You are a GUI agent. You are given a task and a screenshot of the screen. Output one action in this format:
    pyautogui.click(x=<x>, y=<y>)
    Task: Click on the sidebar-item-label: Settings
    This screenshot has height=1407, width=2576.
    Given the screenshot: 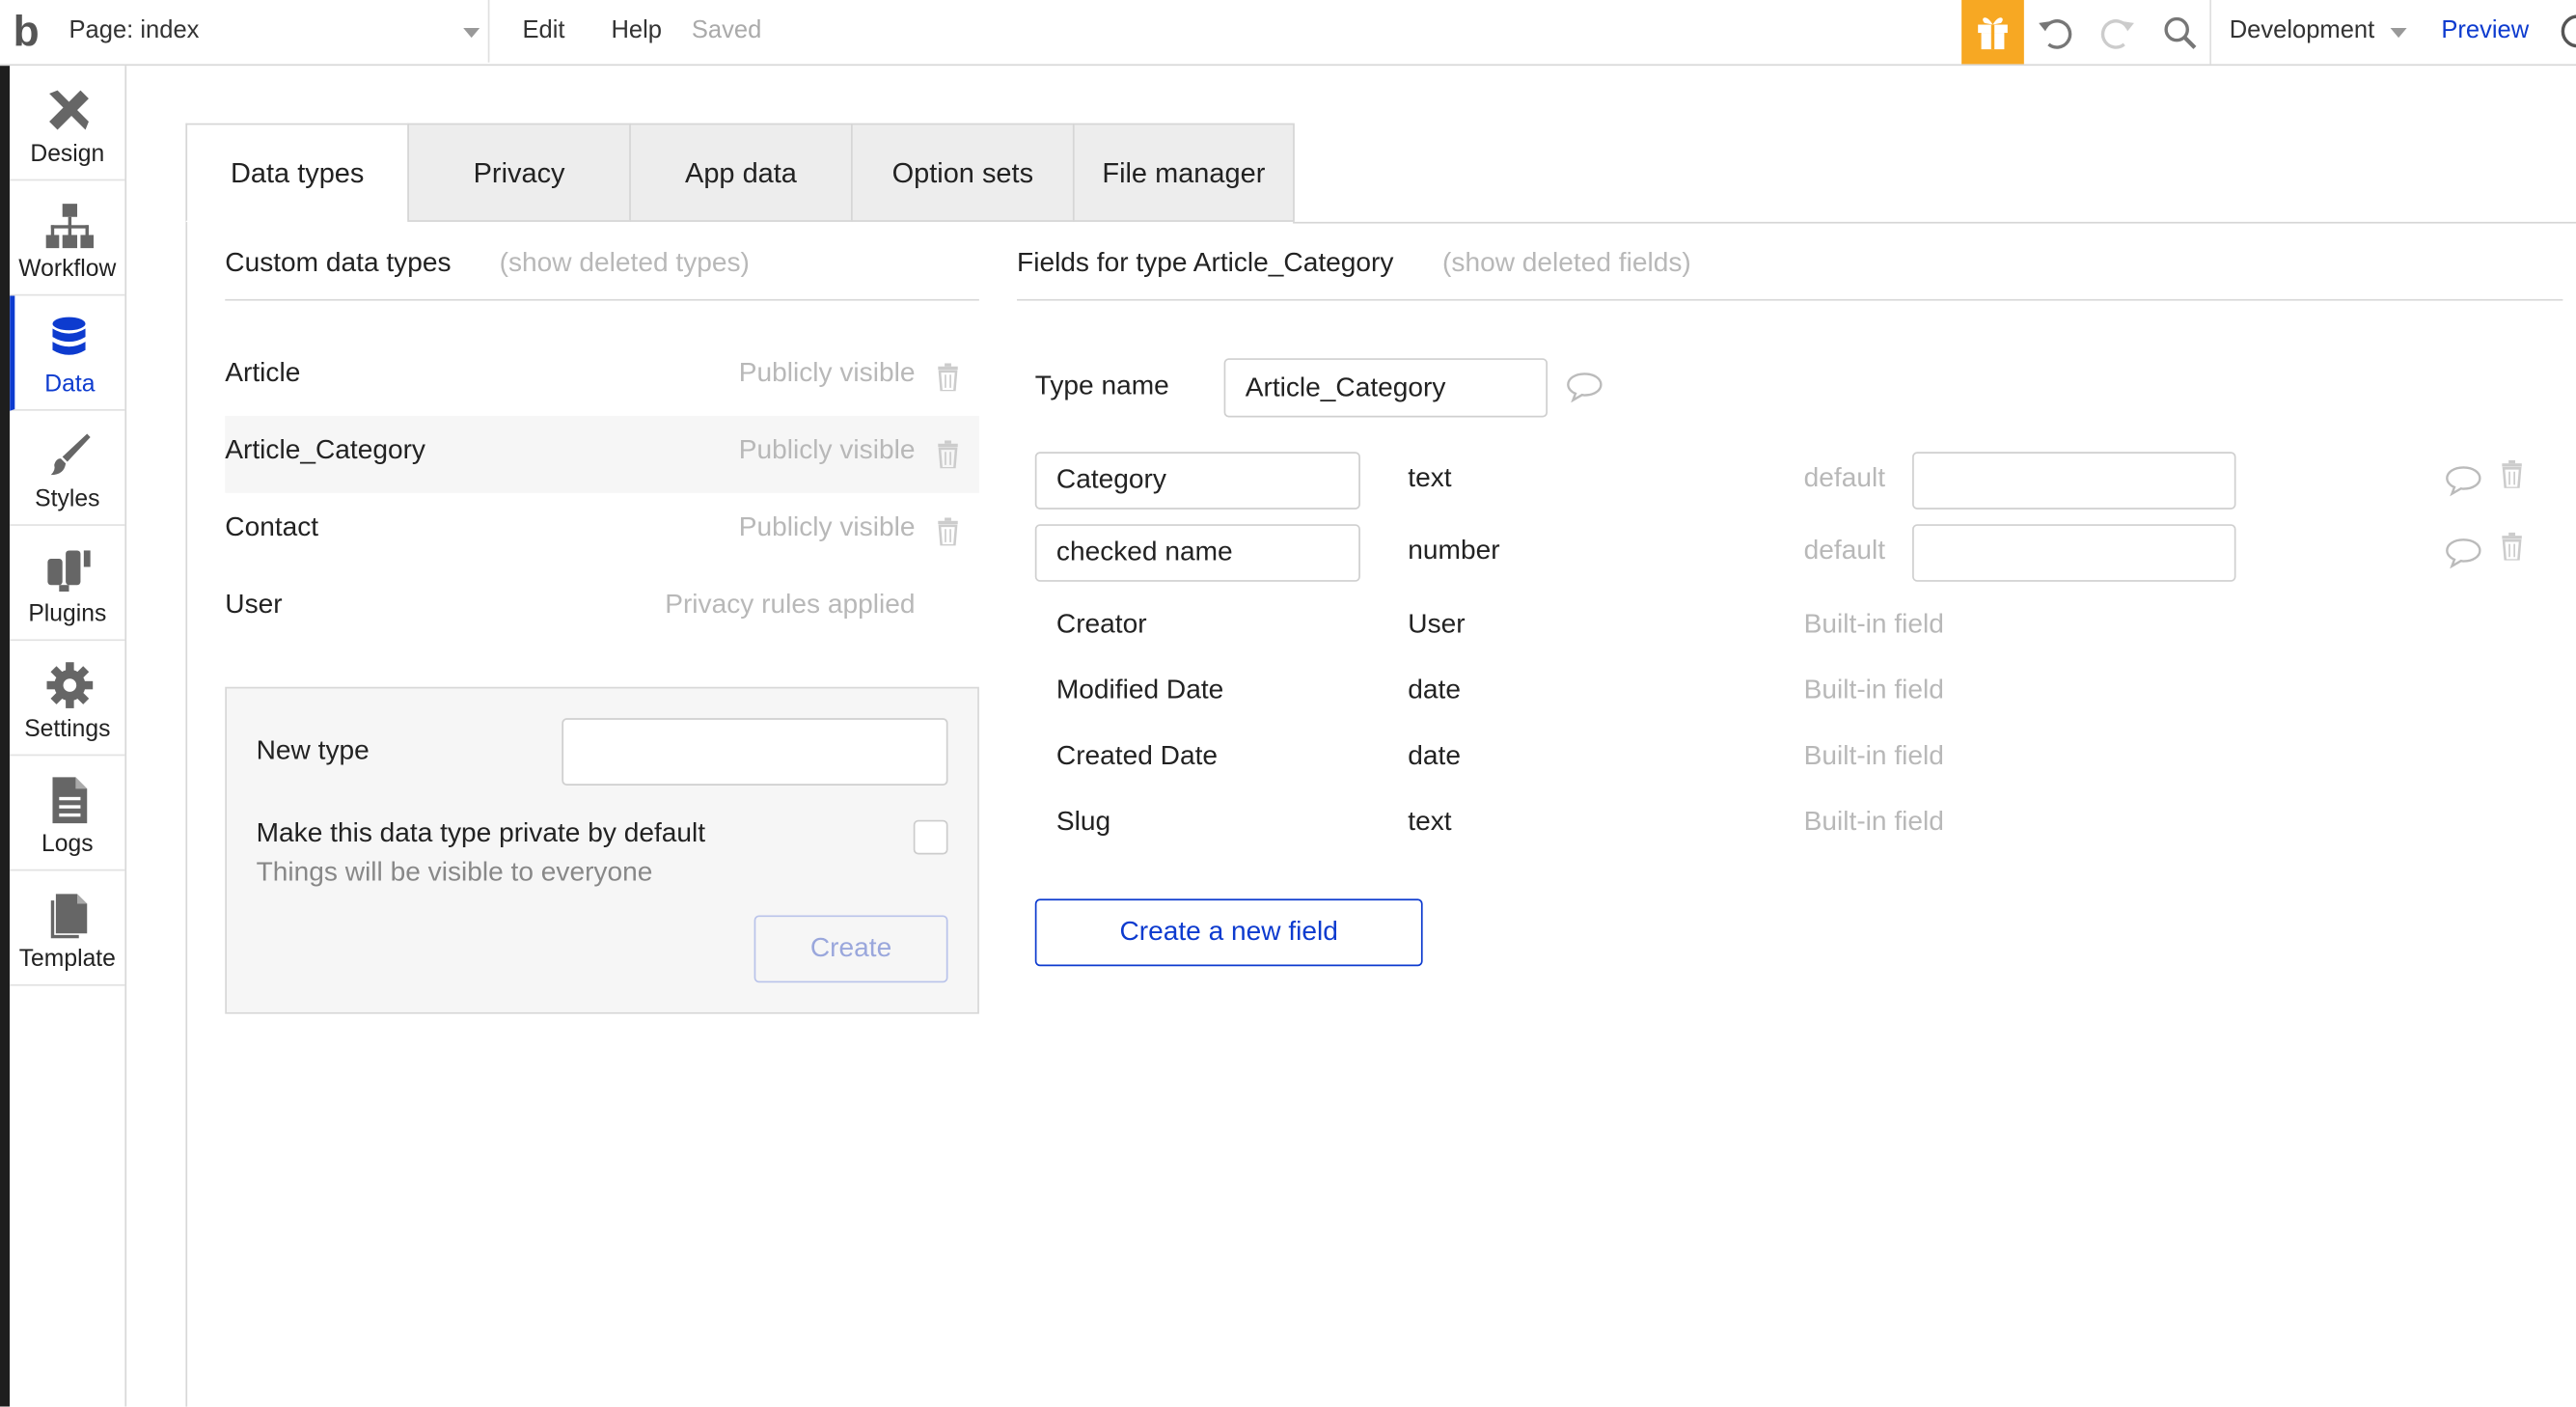 What is the action you would take?
    pyautogui.click(x=67, y=729)
    